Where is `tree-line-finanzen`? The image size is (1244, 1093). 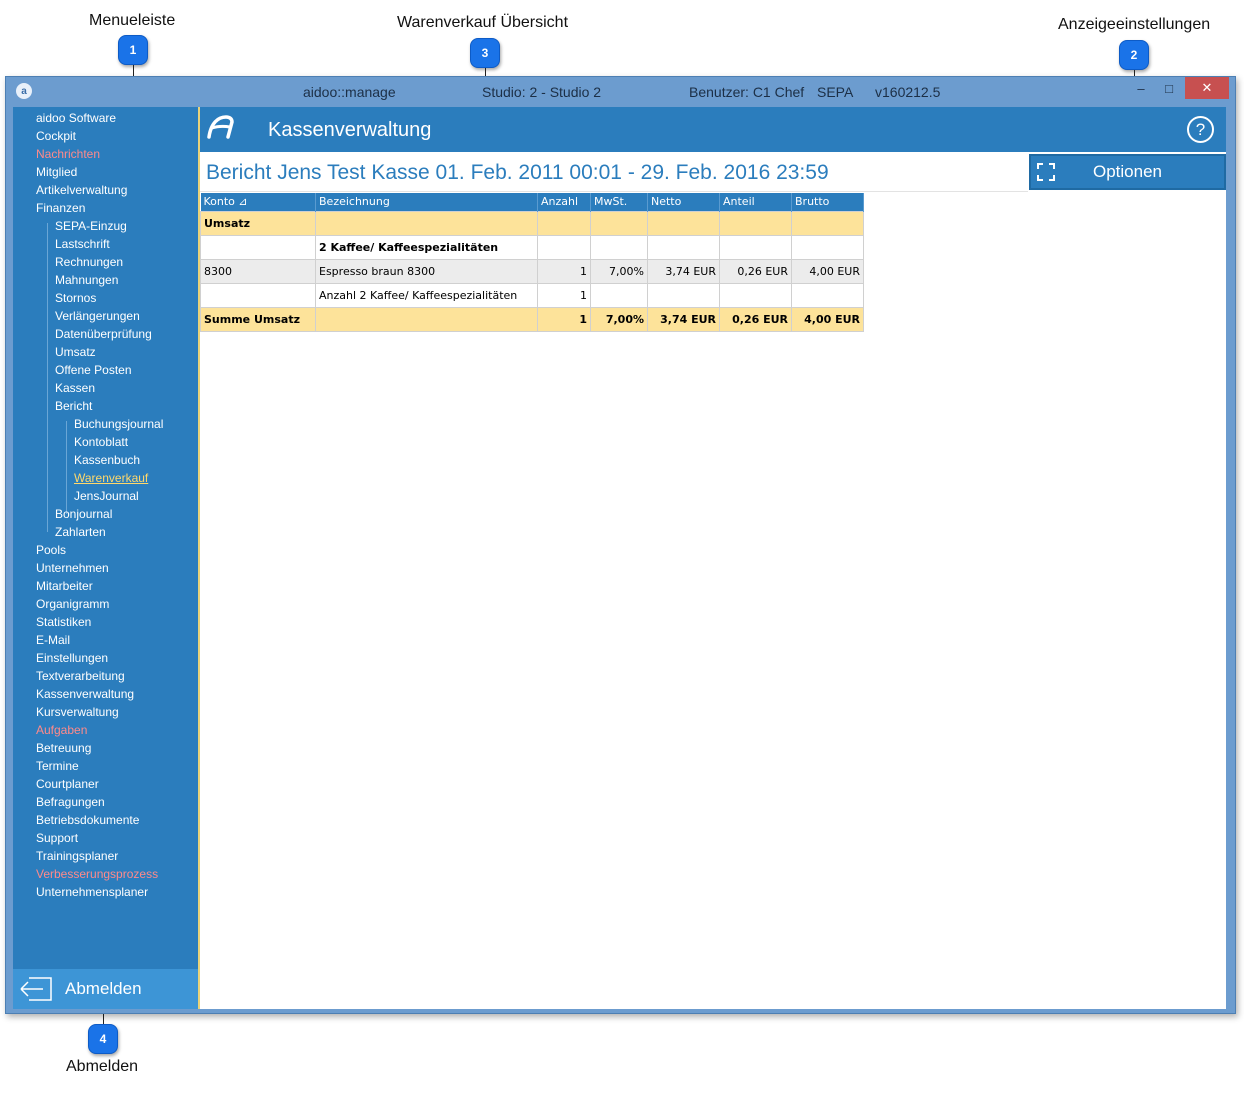 tree-line-finanzen is located at coordinates (47, 377).